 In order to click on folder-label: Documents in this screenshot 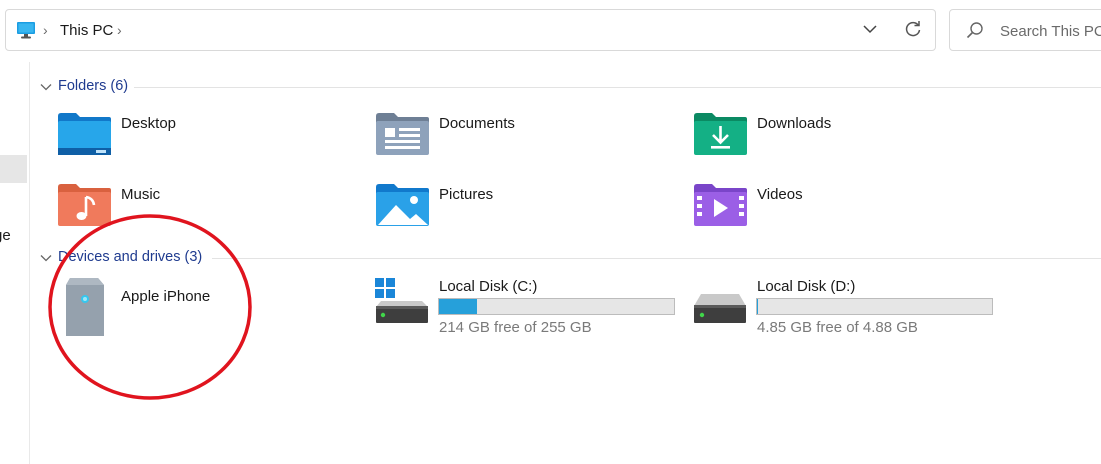, I will do `click(477, 123)`.